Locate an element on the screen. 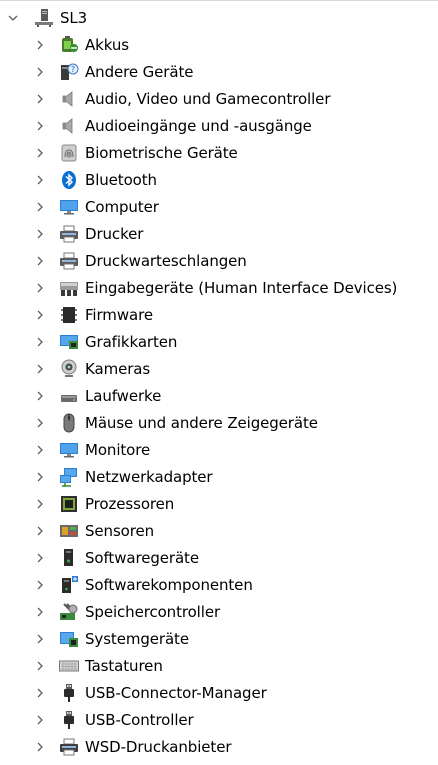  tree-node-audio-video-und-gamecontroller: Audio, Video und Gamecontroller is located at coordinates (219, 98).